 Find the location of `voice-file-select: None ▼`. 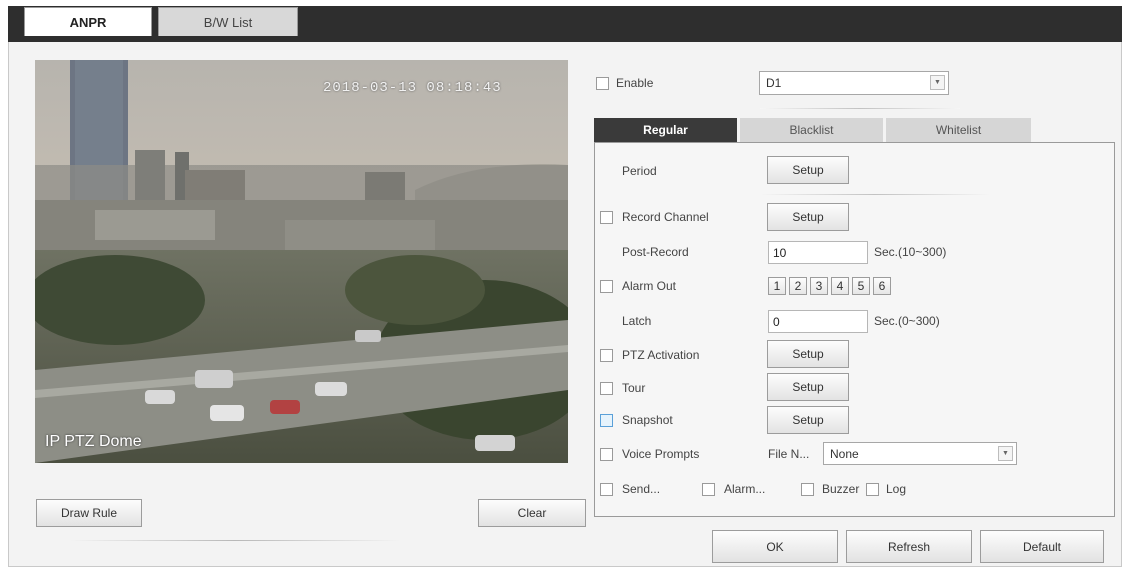

voice-file-select: None ▼ is located at coordinates (920, 453).